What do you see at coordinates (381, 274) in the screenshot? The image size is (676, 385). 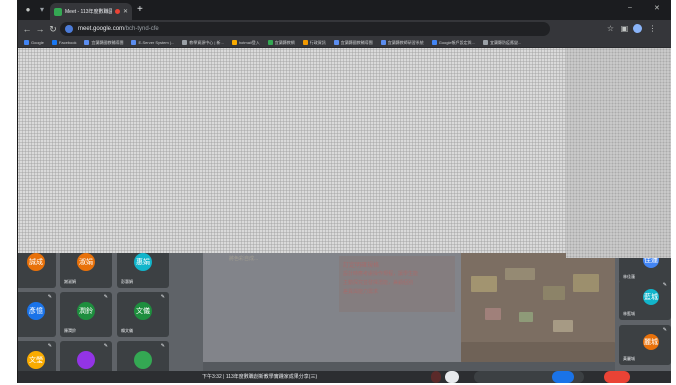 I see `slide-box-line: 設計時應考慮操作規程，讓學生能` at bounding box center [381, 274].